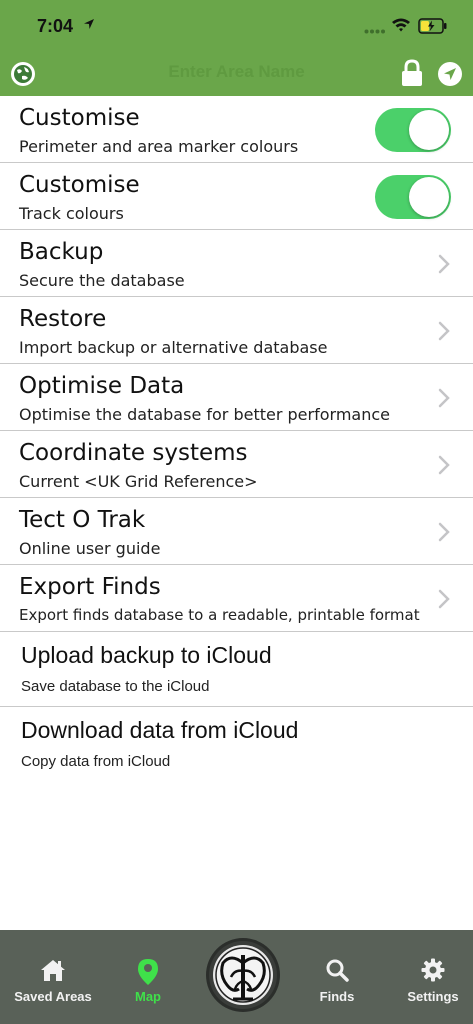  I want to click on row-subtitle: Online user guide, so click(90, 548).